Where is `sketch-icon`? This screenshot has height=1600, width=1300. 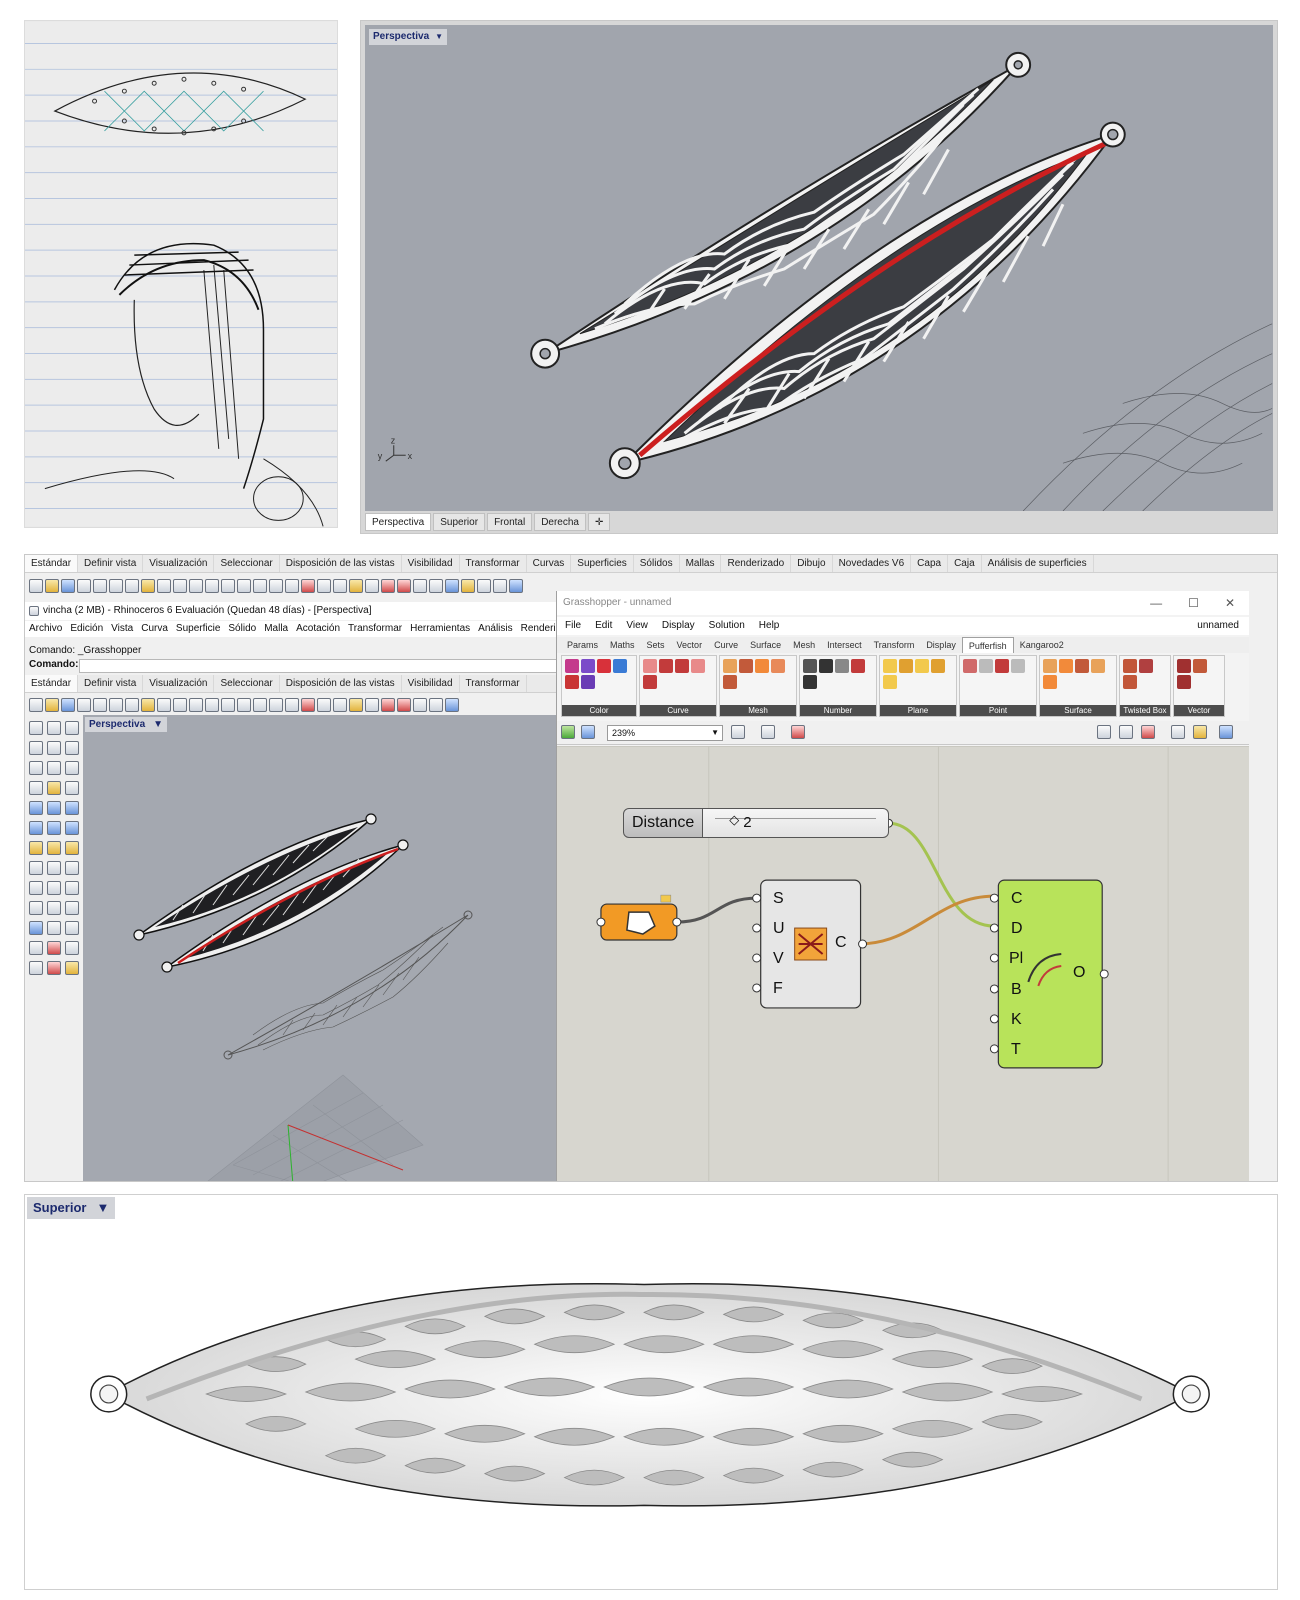
sketch-icon is located at coordinates (798, 732).